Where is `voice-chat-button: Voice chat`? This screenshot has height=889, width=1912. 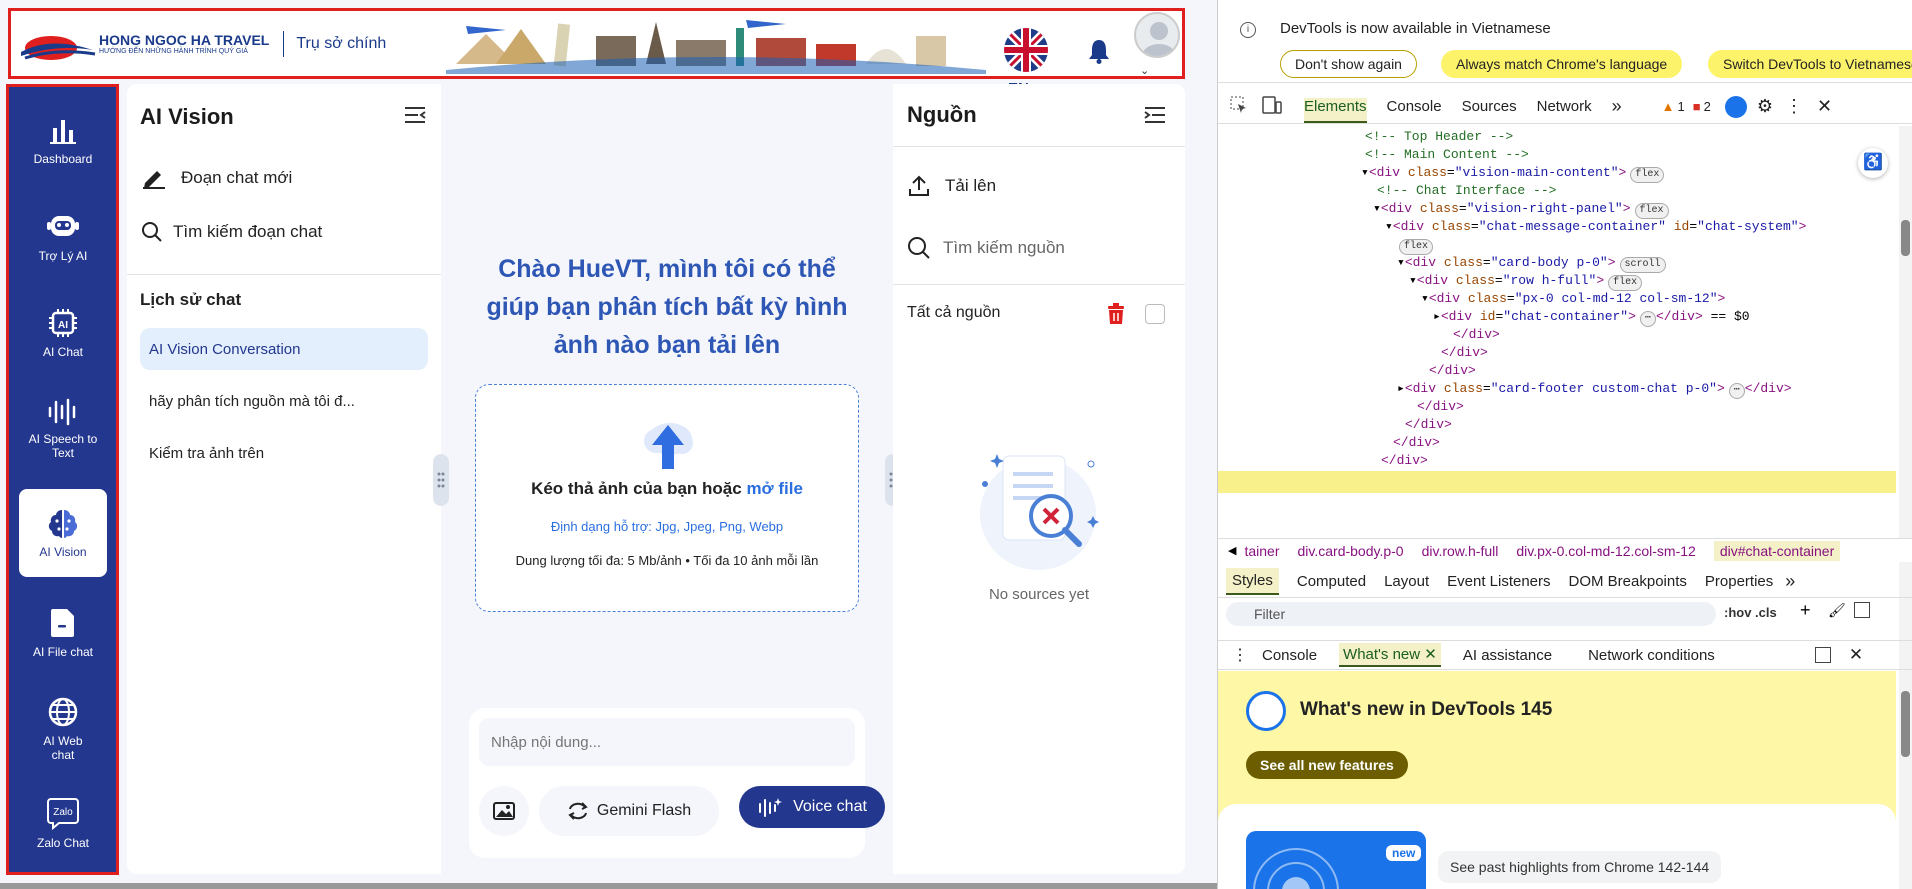 voice-chat-button: Voice chat is located at coordinates (812, 807).